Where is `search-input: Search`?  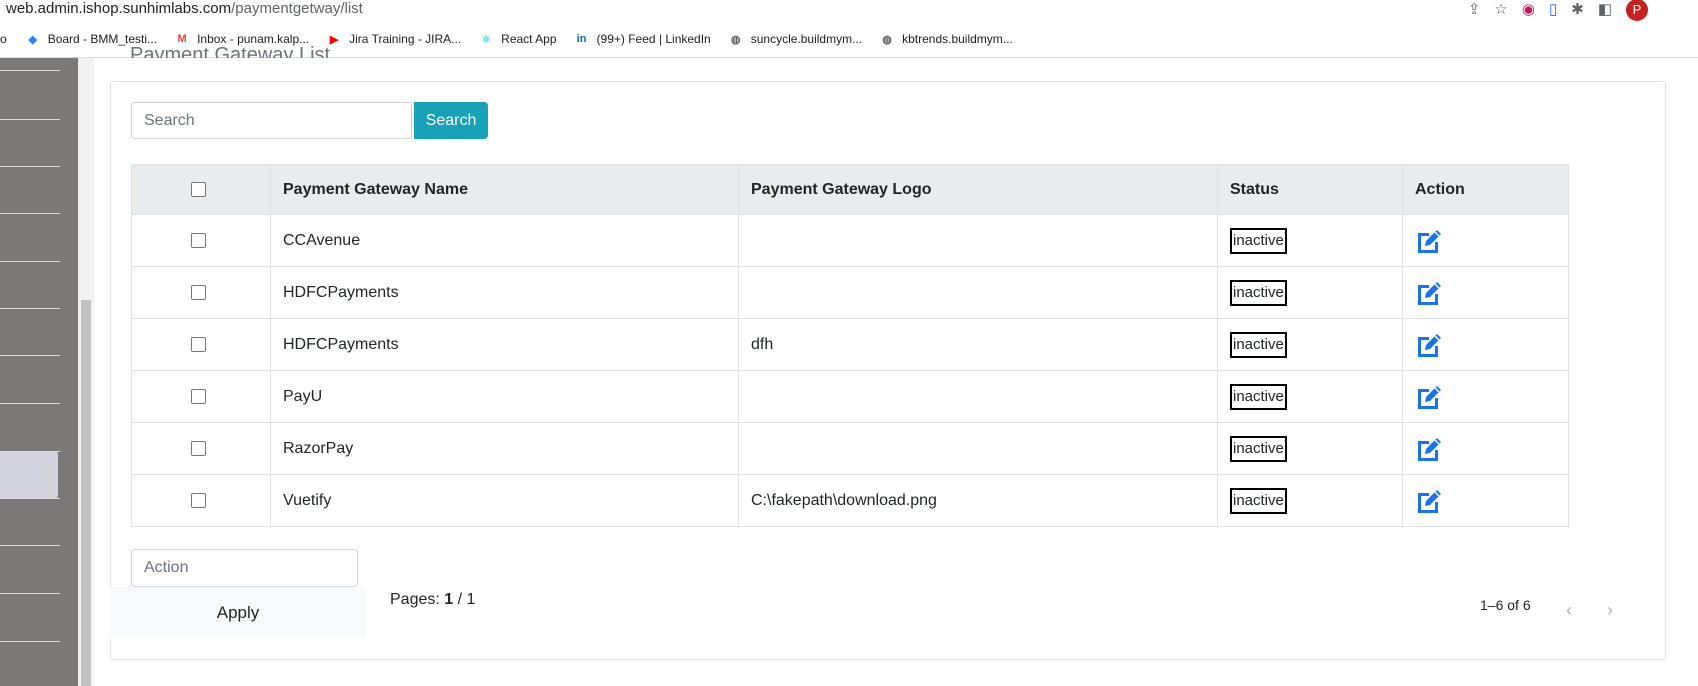 search-input: Search is located at coordinates (271, 120).